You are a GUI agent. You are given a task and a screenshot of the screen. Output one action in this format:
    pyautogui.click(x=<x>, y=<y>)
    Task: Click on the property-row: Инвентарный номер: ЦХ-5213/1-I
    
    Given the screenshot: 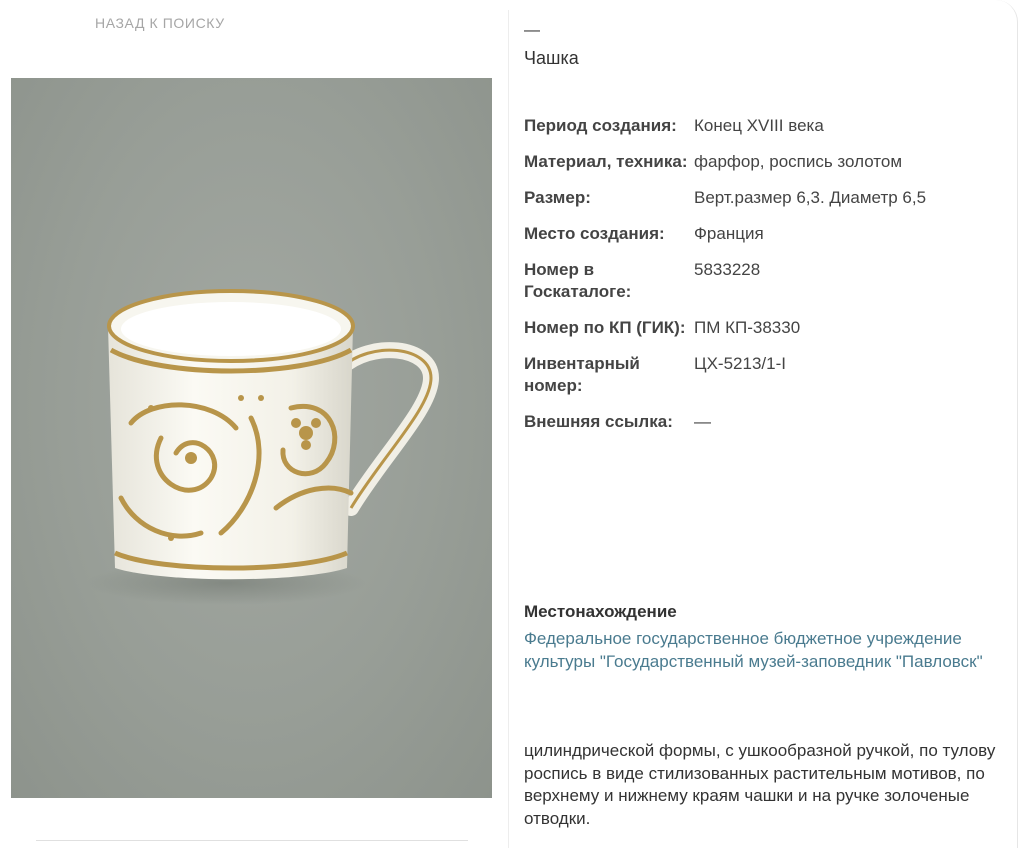 What is the action you would take?
    pyautogui.click(x=764, y=375)
    